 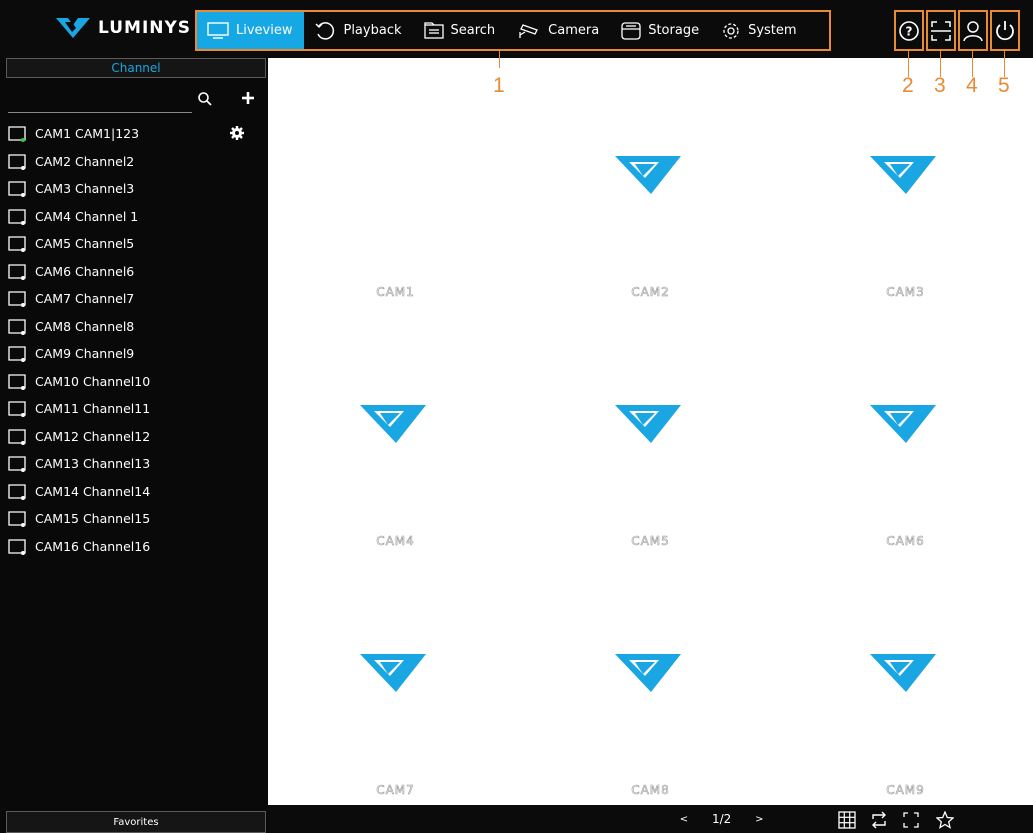 I want to click on tab-camera: Camera, so click(x=559, y=30).